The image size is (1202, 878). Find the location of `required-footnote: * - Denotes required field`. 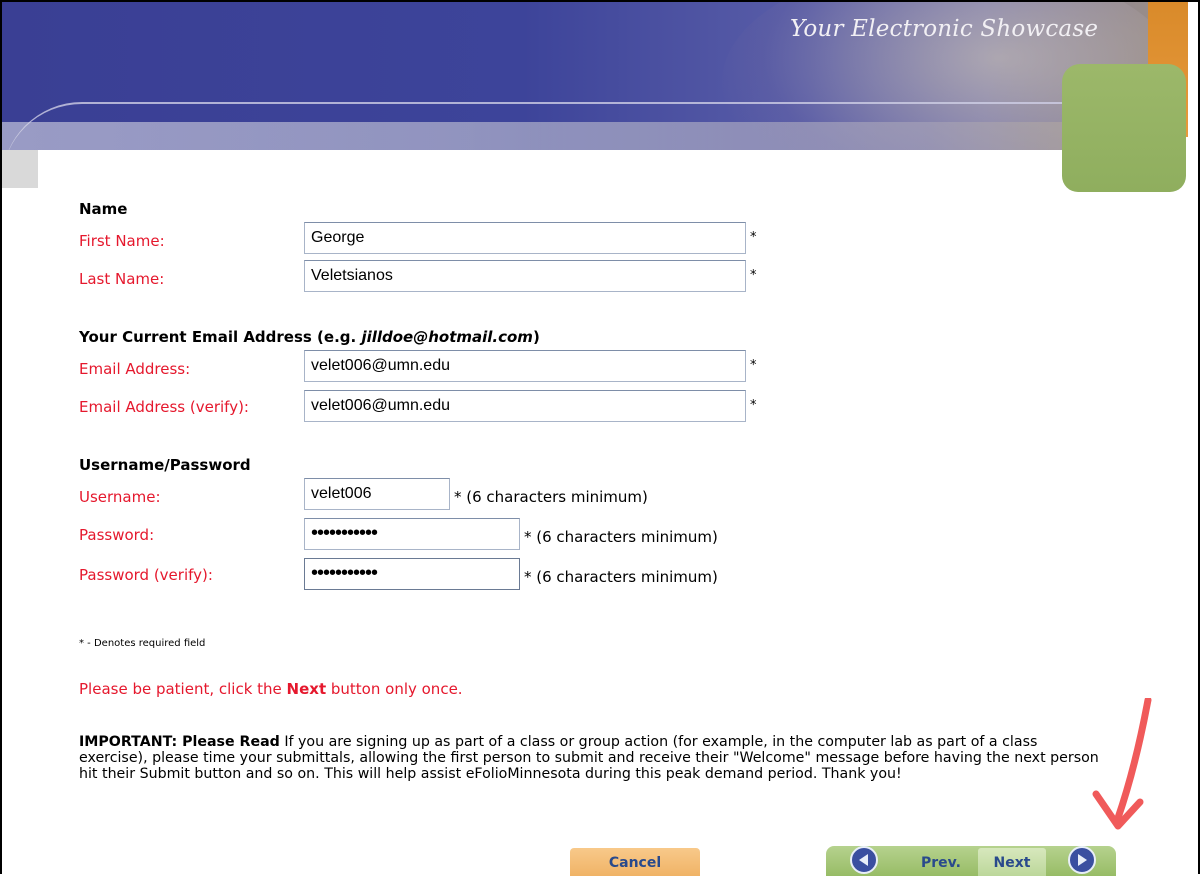

required-footnote: * - Denotes required field is located at coordinates (142, 643).